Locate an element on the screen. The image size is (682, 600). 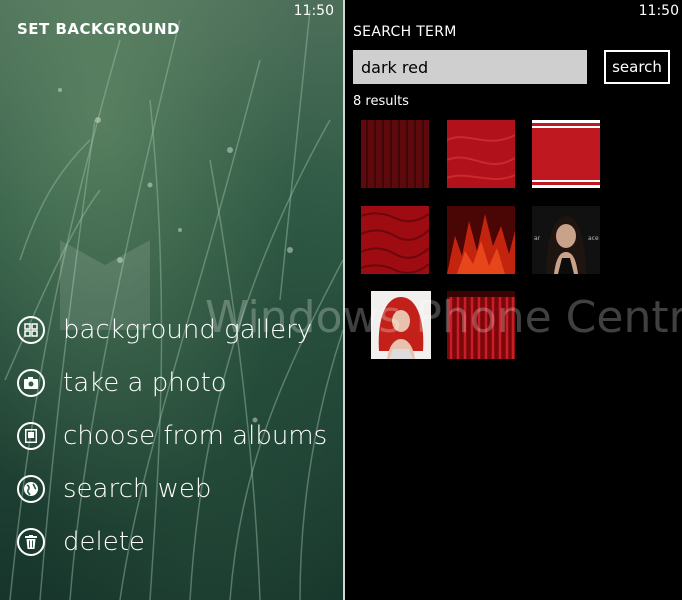
menu-item-choose-from-albums: choose from albums is located at coordinates (172, 435).